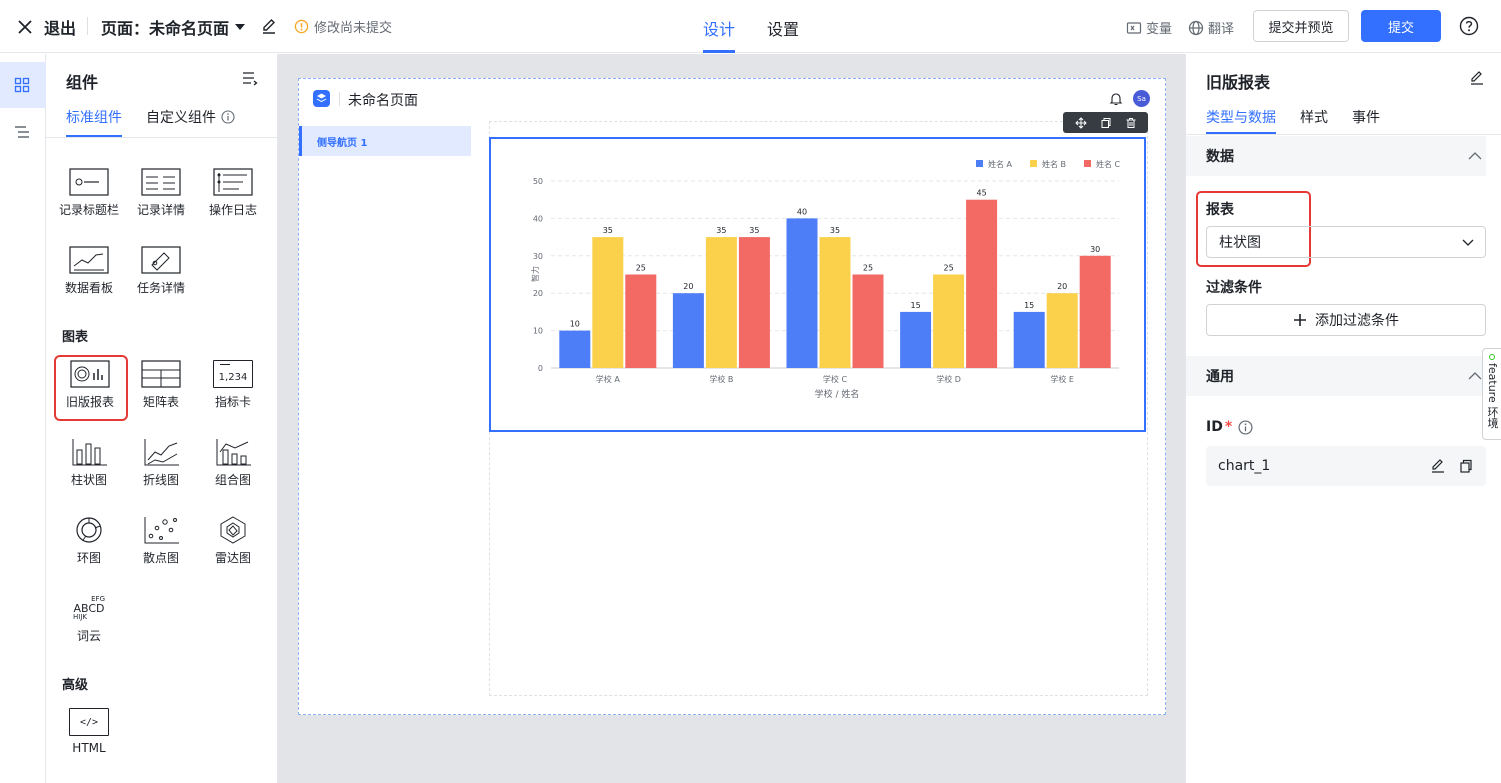  Describe the element at coordinates (1300, 320) in the screenshot. I see `plus-icon` at that location.